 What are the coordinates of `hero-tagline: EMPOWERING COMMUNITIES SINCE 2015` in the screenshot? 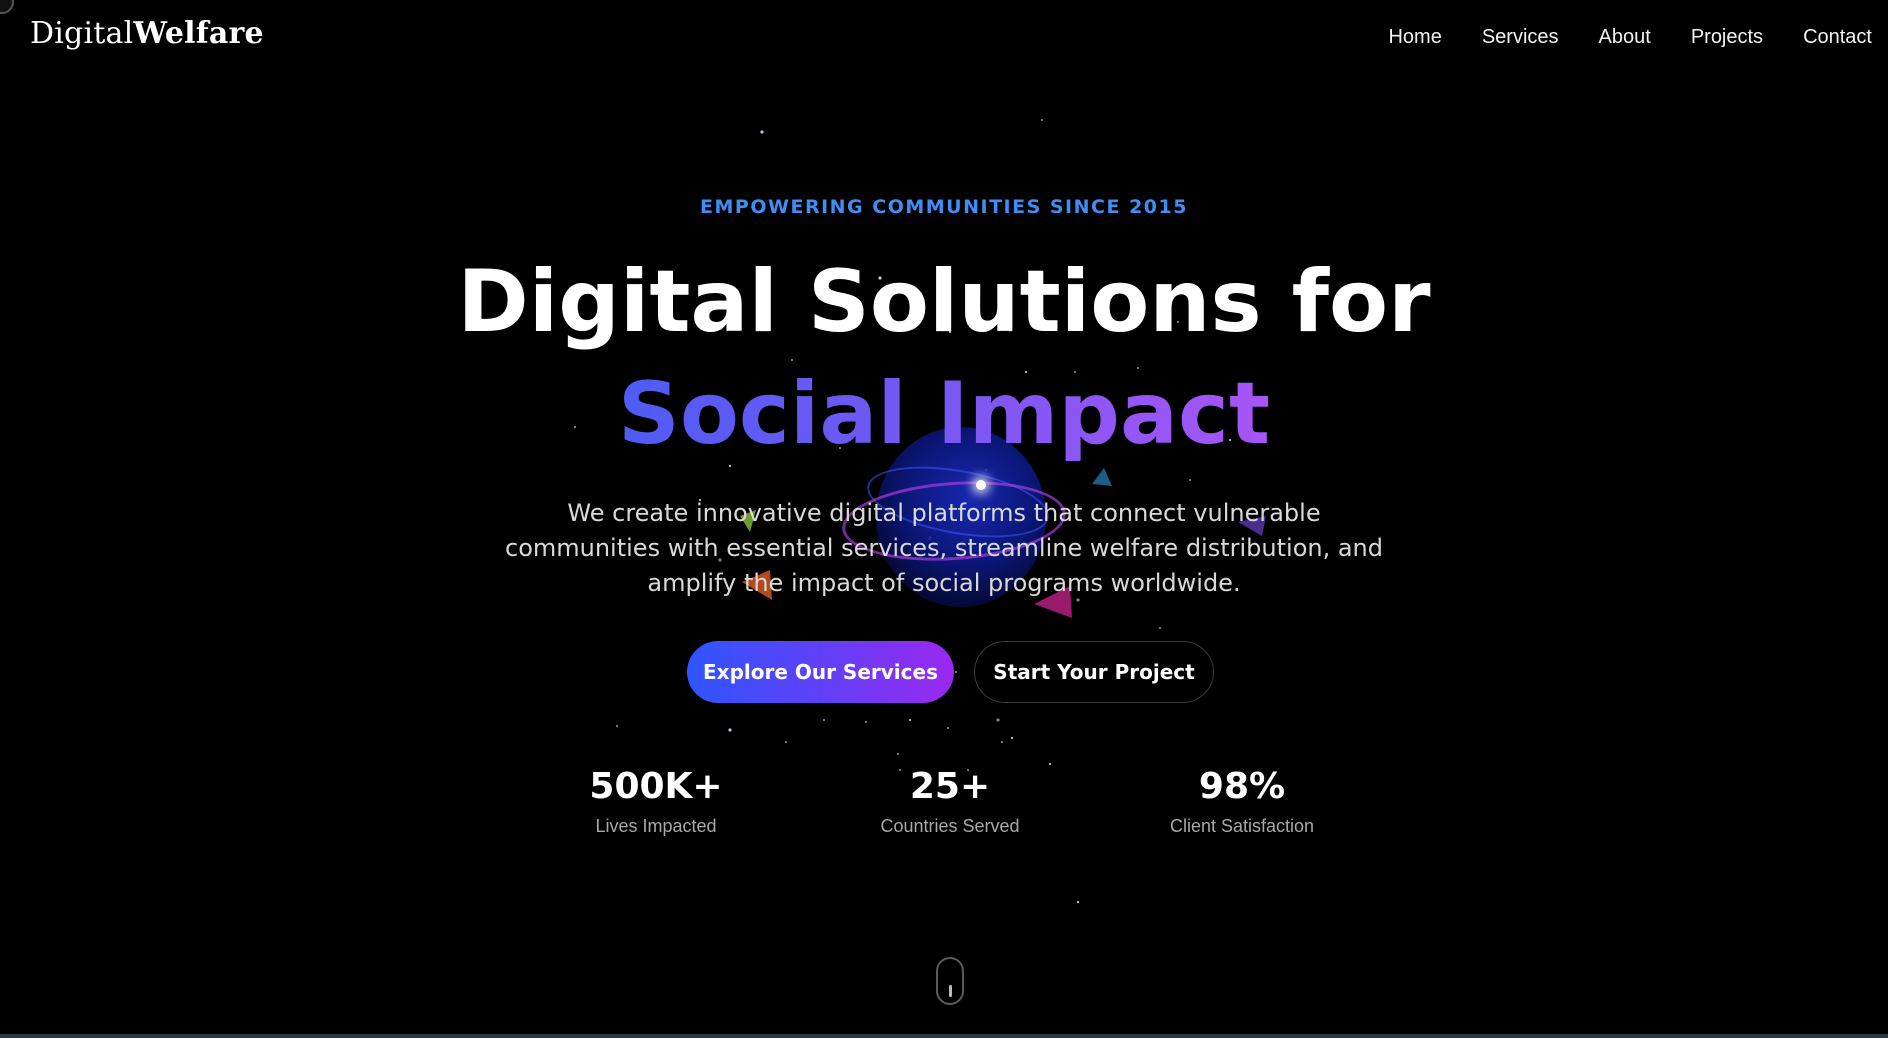 It's located at (944, 207).